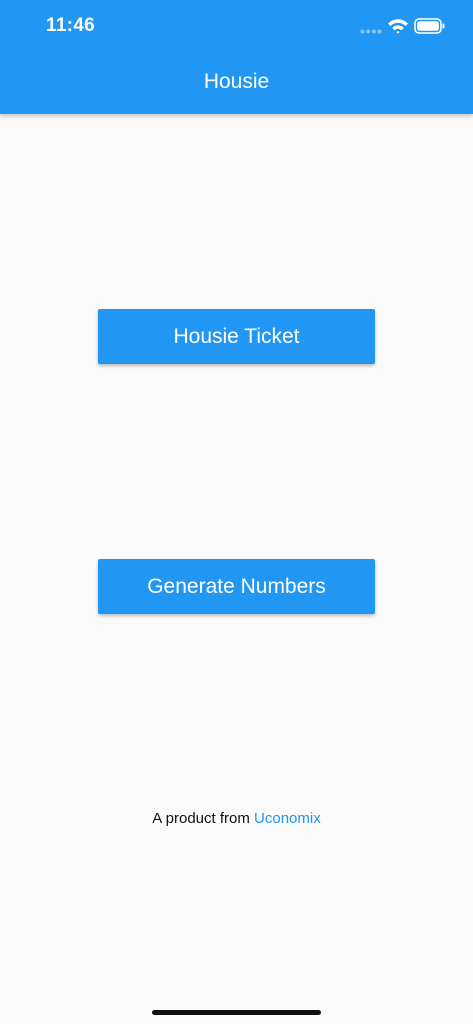  Describe the element at coordinates (236, 586) in the screenshot. I see `generate-numbers-button: Generate Numbers` at that location.